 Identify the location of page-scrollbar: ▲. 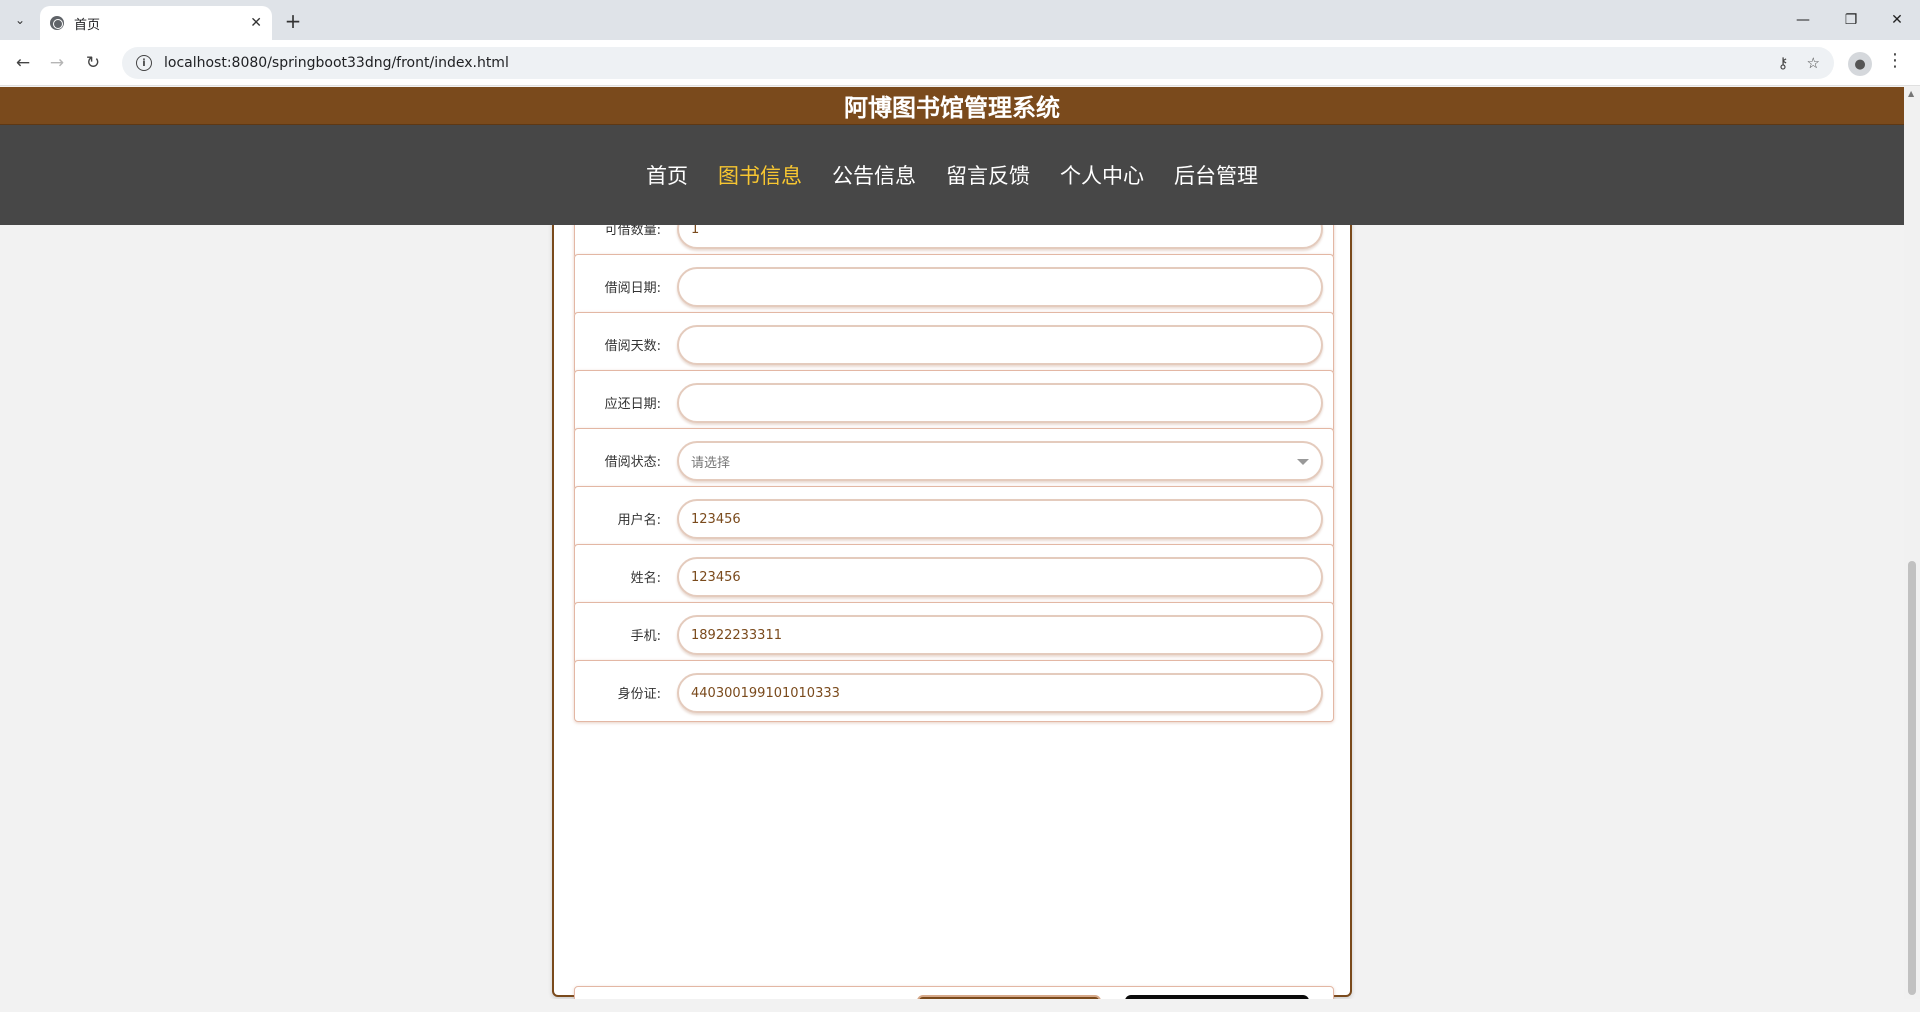
(1912, 543).